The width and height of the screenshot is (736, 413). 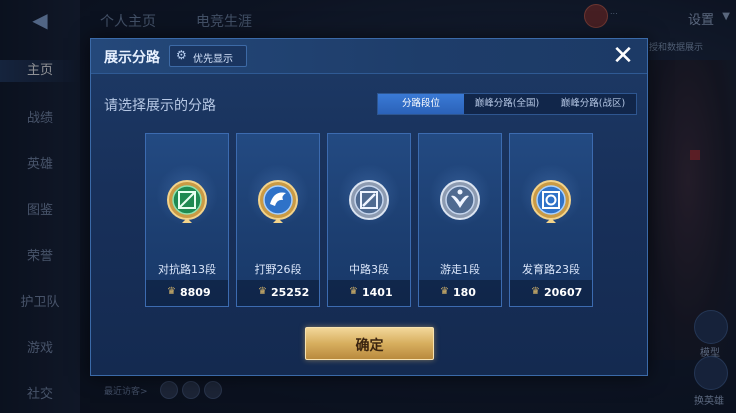 I want to click on priority-display-button: ⚙ 优先显示, so click(x=208, y=56).